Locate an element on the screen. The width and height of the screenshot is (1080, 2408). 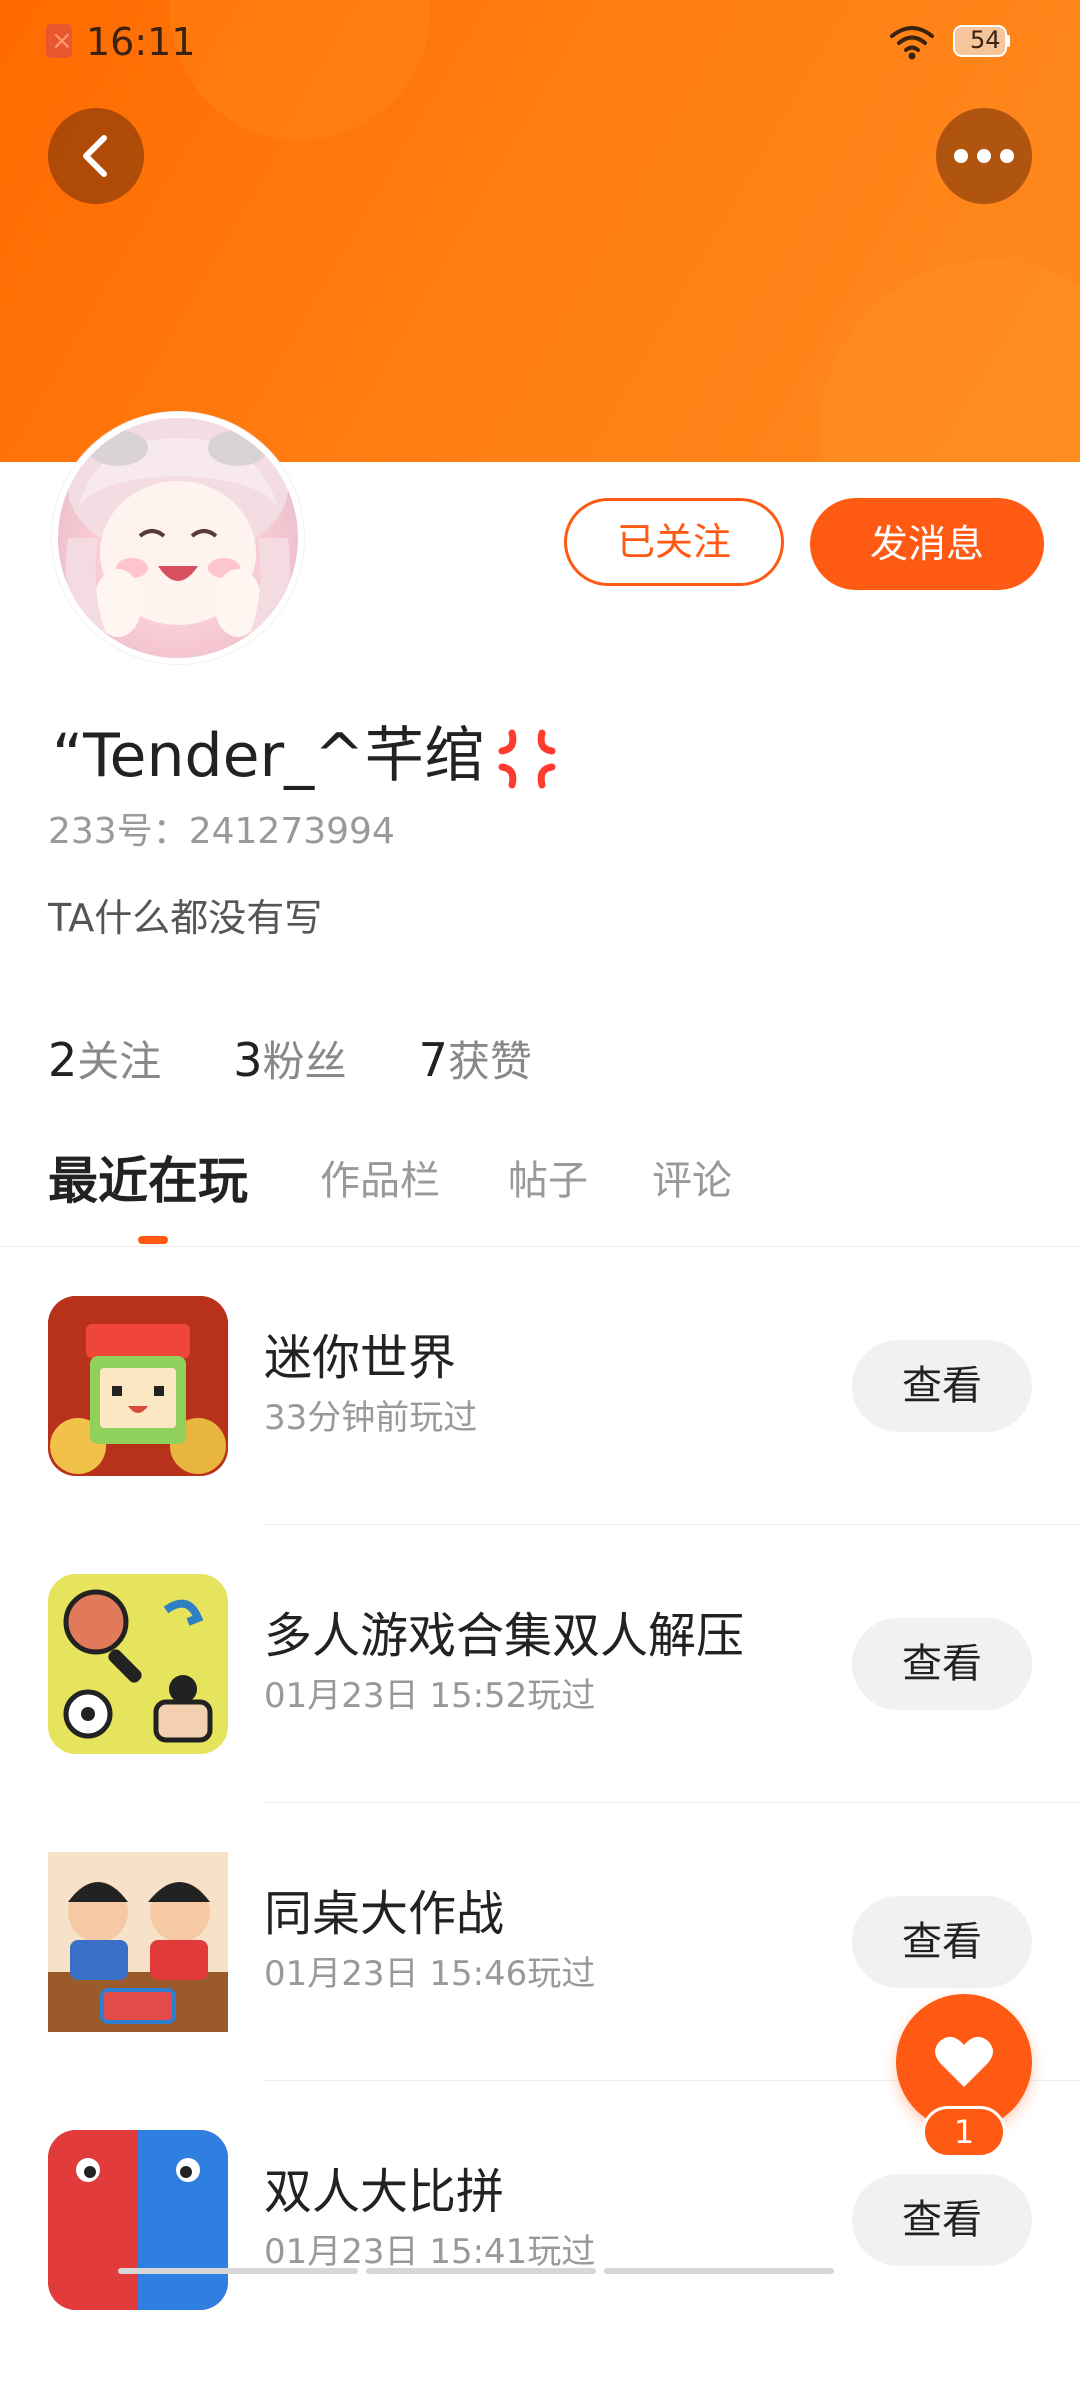
stat-following: 2关注 is located at coordinates (104, 1061).